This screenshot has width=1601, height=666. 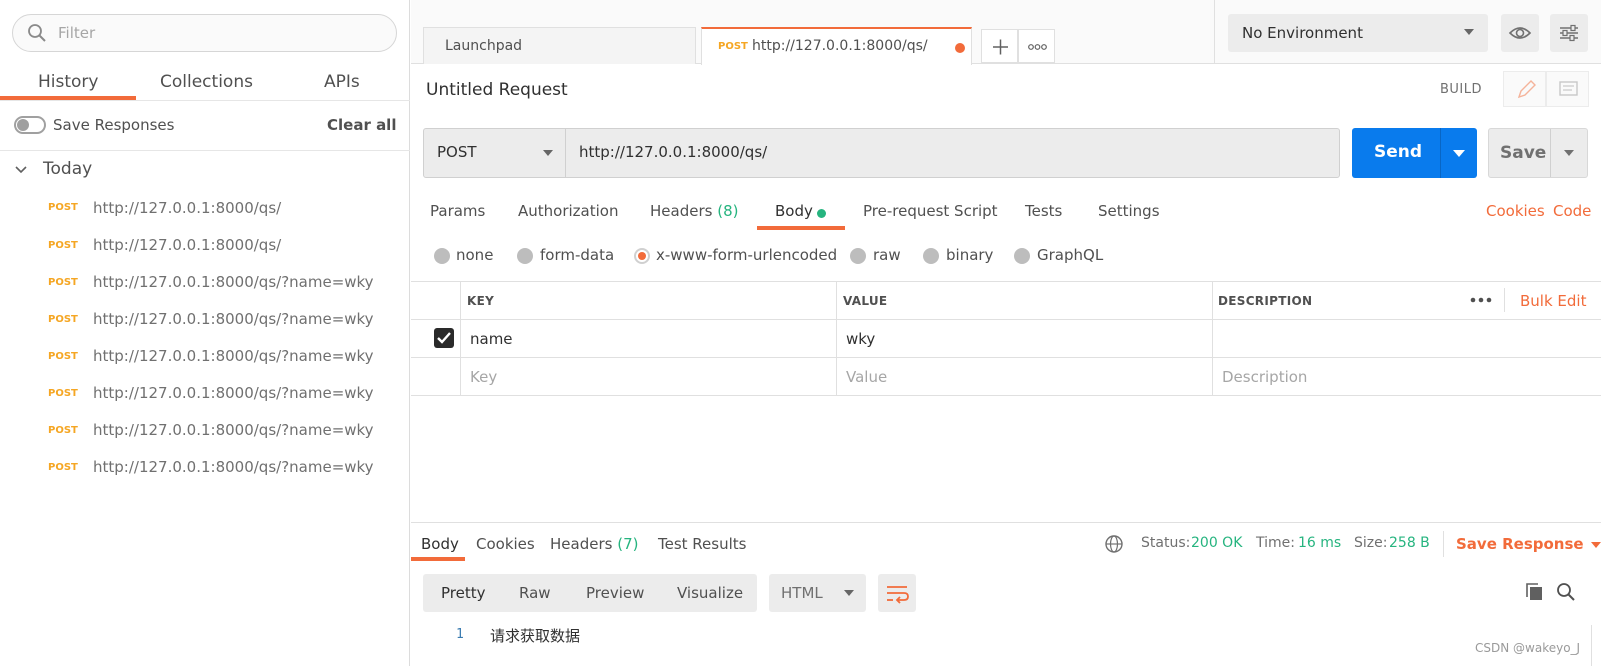 What do you see at coordinates (1006, 395) in the screenshot?
I see `table-border` at bounding box center [1006, 395].